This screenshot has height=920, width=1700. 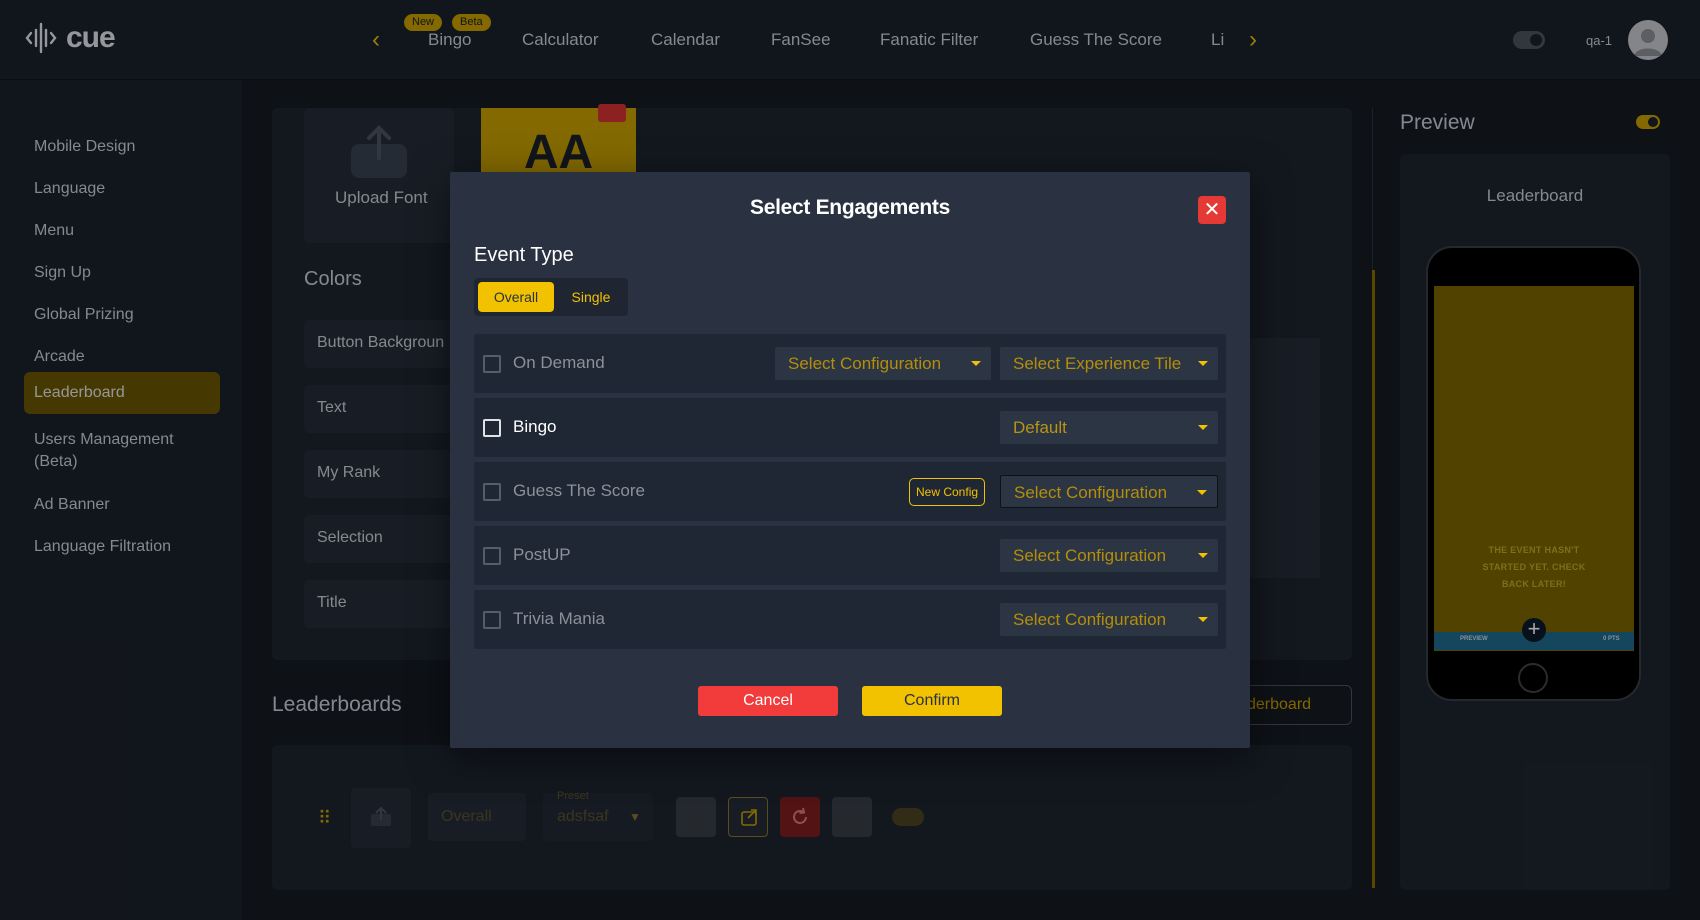 What do you see at coordinates (1212, 210) in the screenshot?
I see `close-icon: ✕` at bounding box center [1212, 210].